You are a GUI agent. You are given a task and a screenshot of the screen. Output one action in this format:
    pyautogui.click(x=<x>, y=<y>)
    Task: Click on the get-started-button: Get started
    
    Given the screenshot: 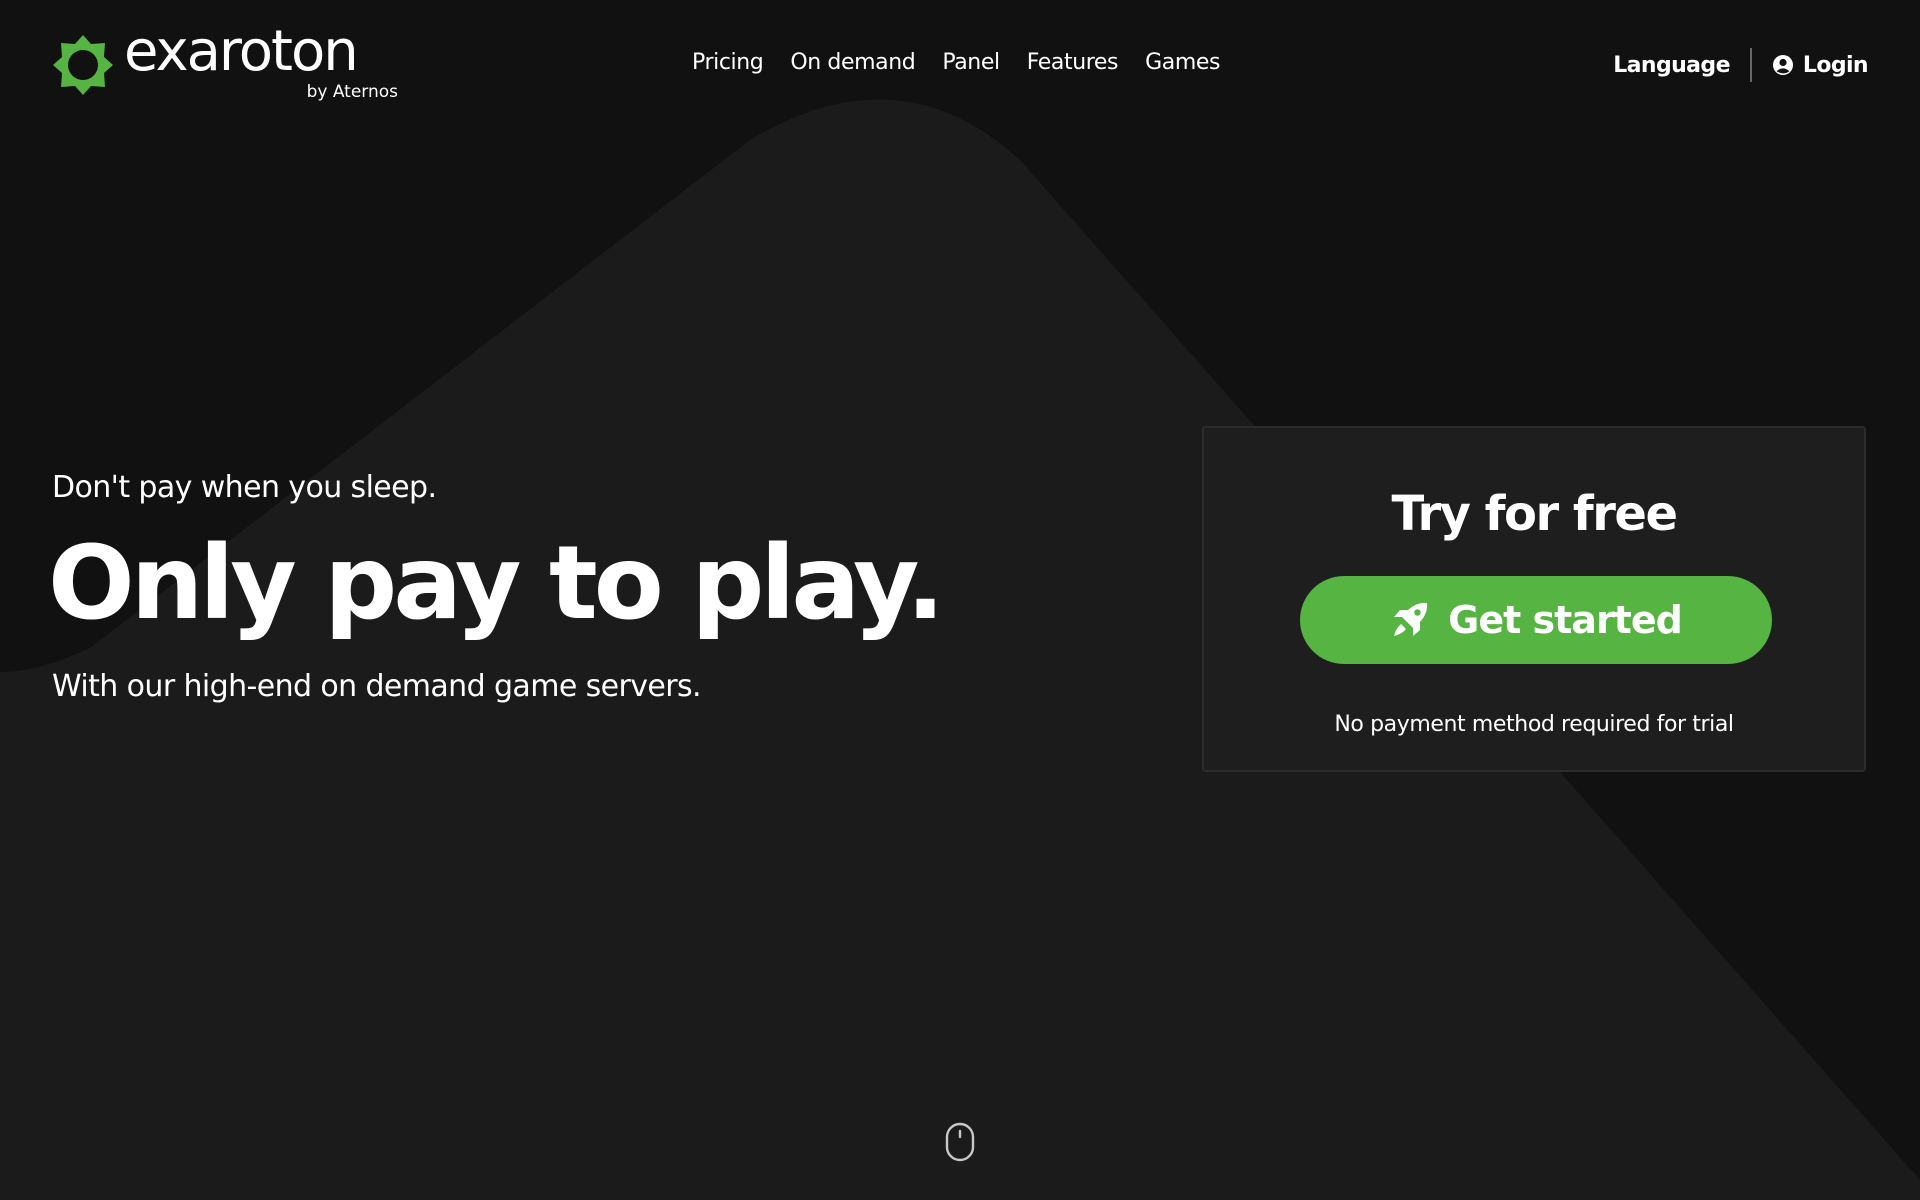 What is the action you would take?
    pyautogui.click(x=1536, y=620)
    